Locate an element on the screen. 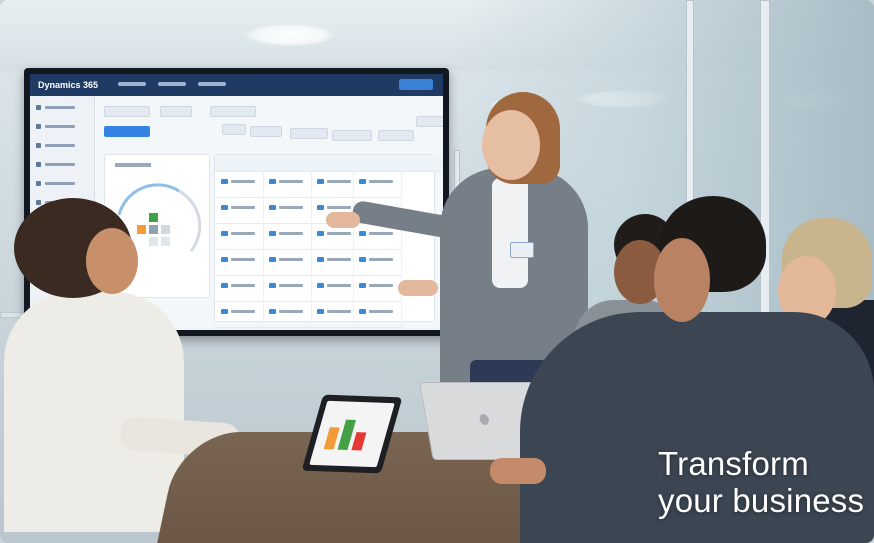 The width and height of the screenshot is (874, 543). apple-logo-icon is located at coordinates (484, 419).